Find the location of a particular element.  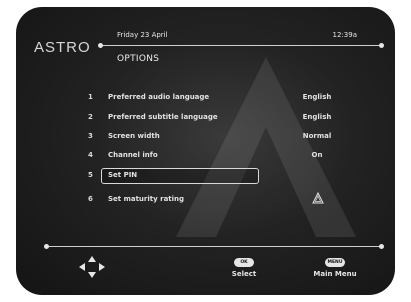

header-divider-dot-left is located at coordinates (100, 45).